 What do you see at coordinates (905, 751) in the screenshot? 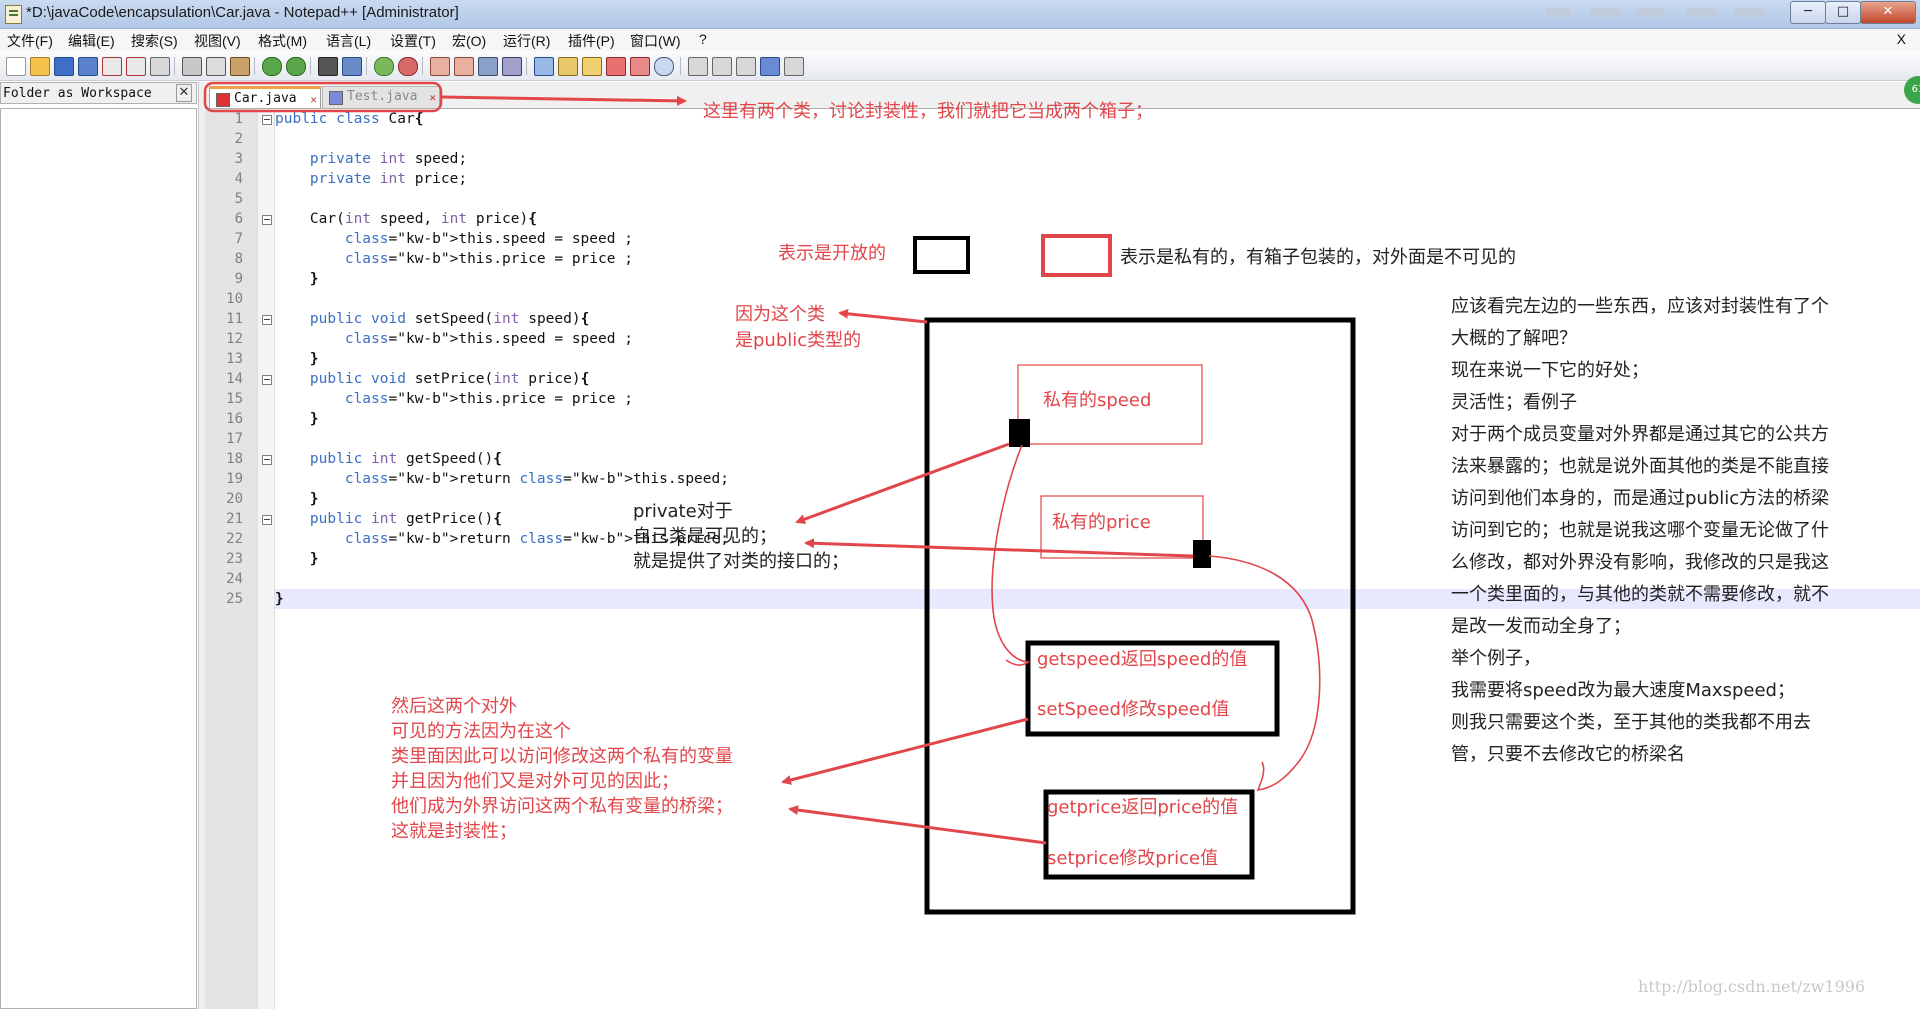
I see `setspeed-to-bridge-arrow` at bounding box center [905, 751].